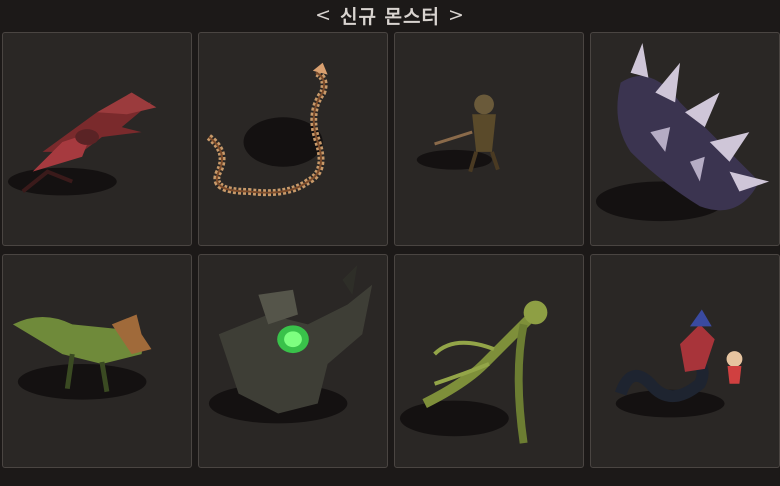  I want to click on small-goblin-monster, so click(458, 133).